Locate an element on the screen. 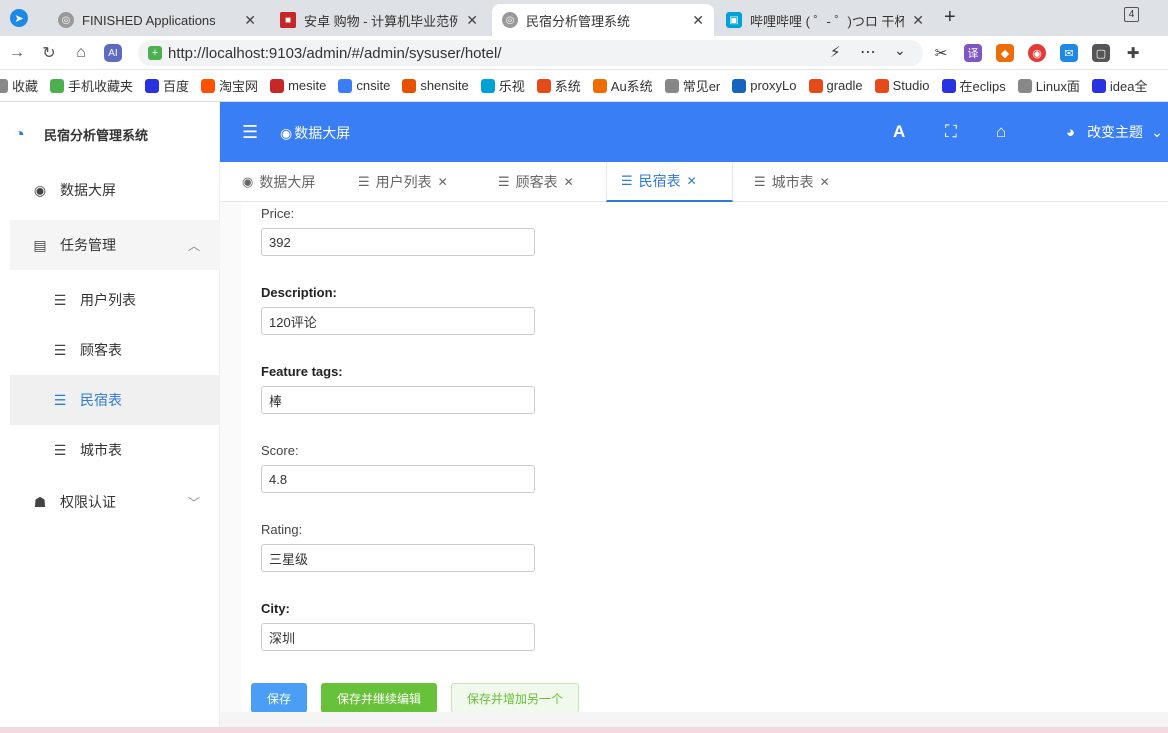 The width and height of the screenshot is (1168, 733). tag-hotel-table: ☰ 民宿表 ✕ is located at coordinates (669, 182).